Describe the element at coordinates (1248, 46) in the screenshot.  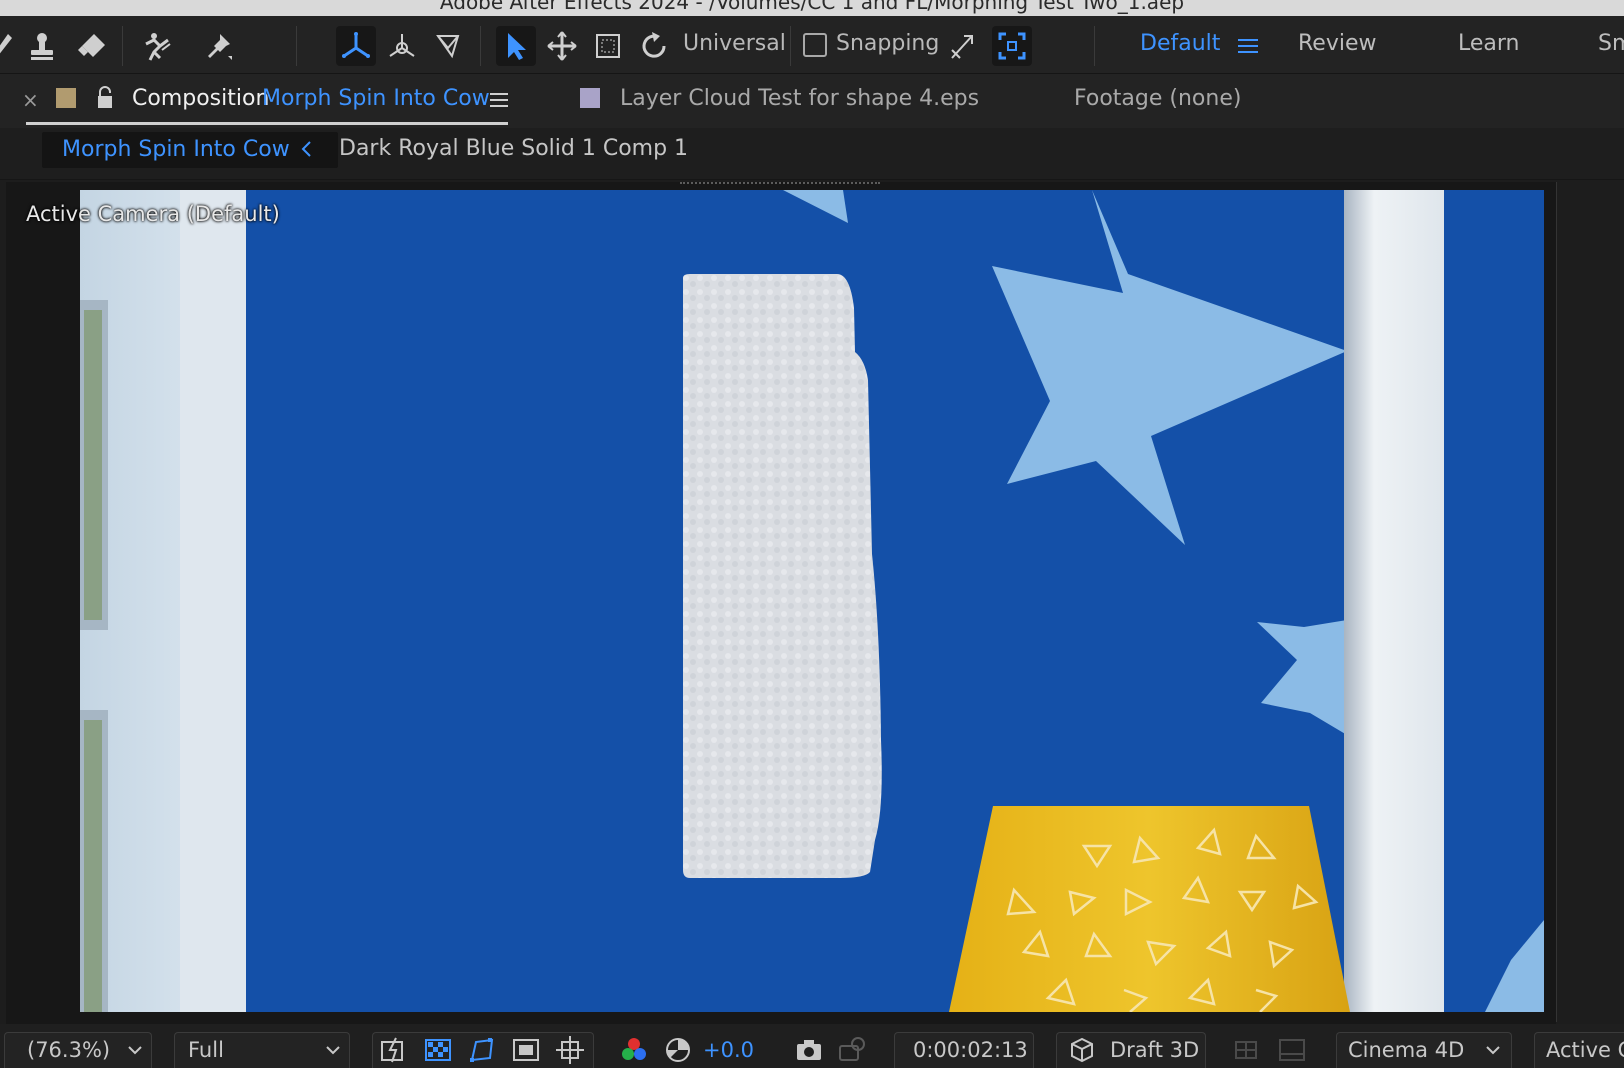
I see `workspace-menu-icon` at that location.